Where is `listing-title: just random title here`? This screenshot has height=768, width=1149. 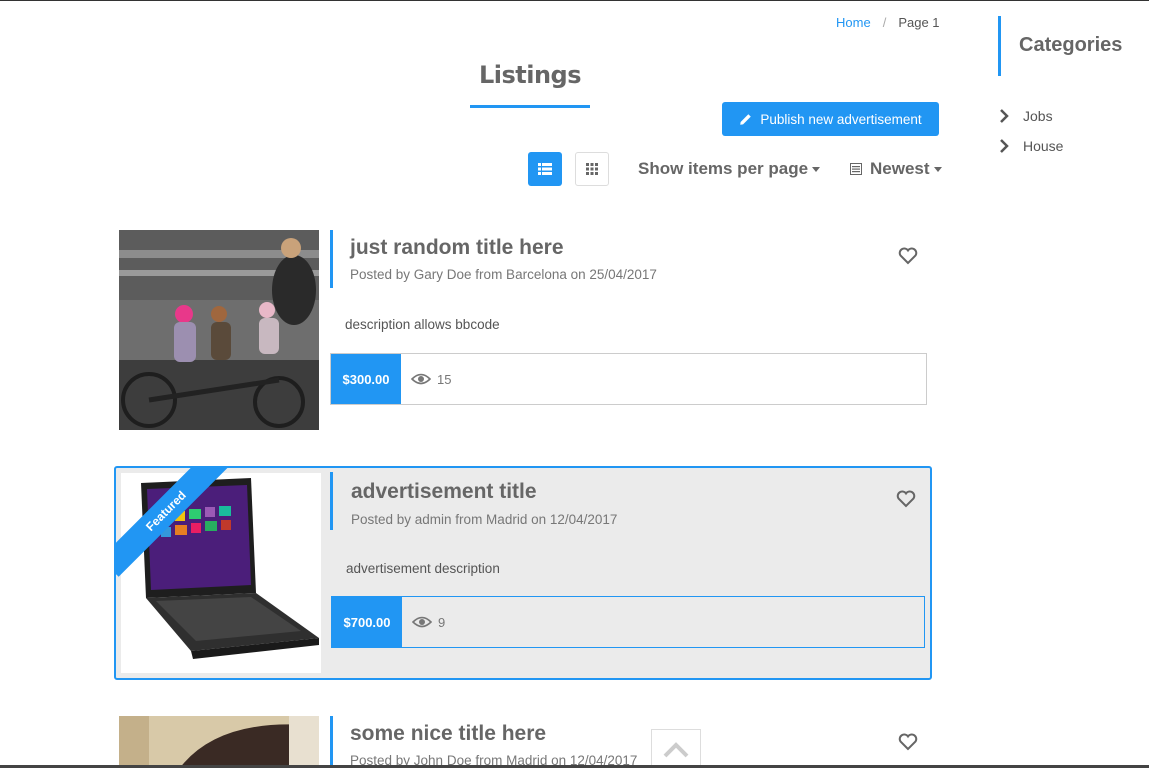 listing-title: just random title here is located at coordinates (457, 248).